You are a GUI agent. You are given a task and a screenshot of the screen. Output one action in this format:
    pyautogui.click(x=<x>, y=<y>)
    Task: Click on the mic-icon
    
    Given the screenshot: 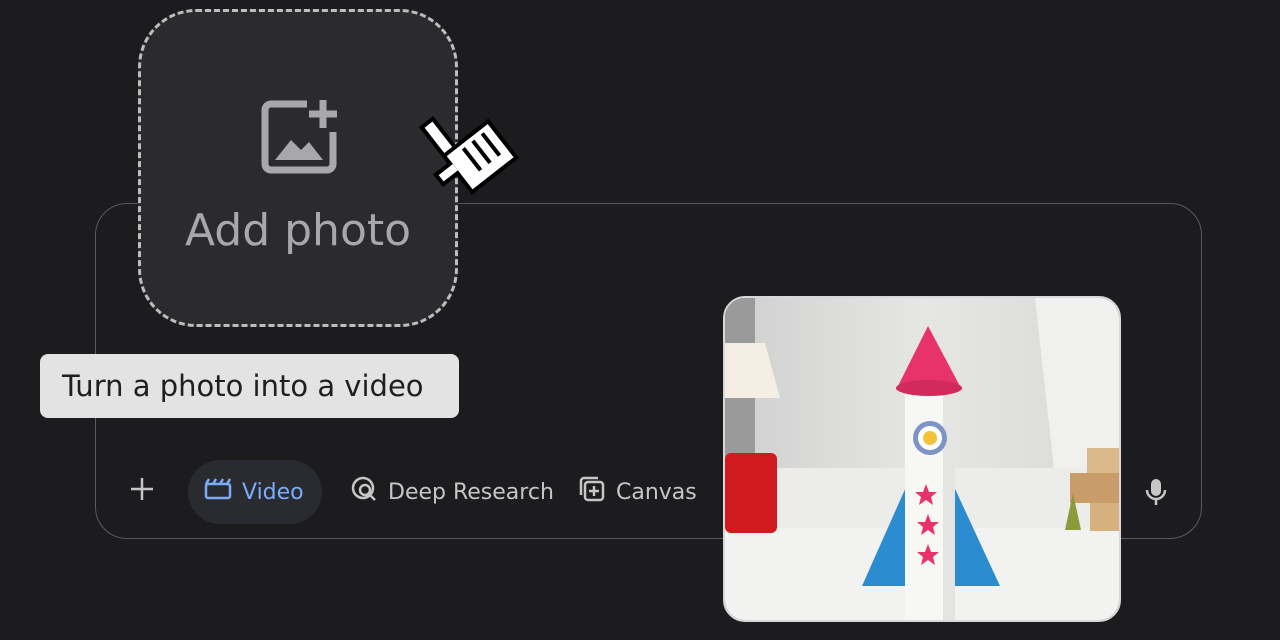 What is the action you would take?
    pyautogui.click(x=1156, y=494)
    